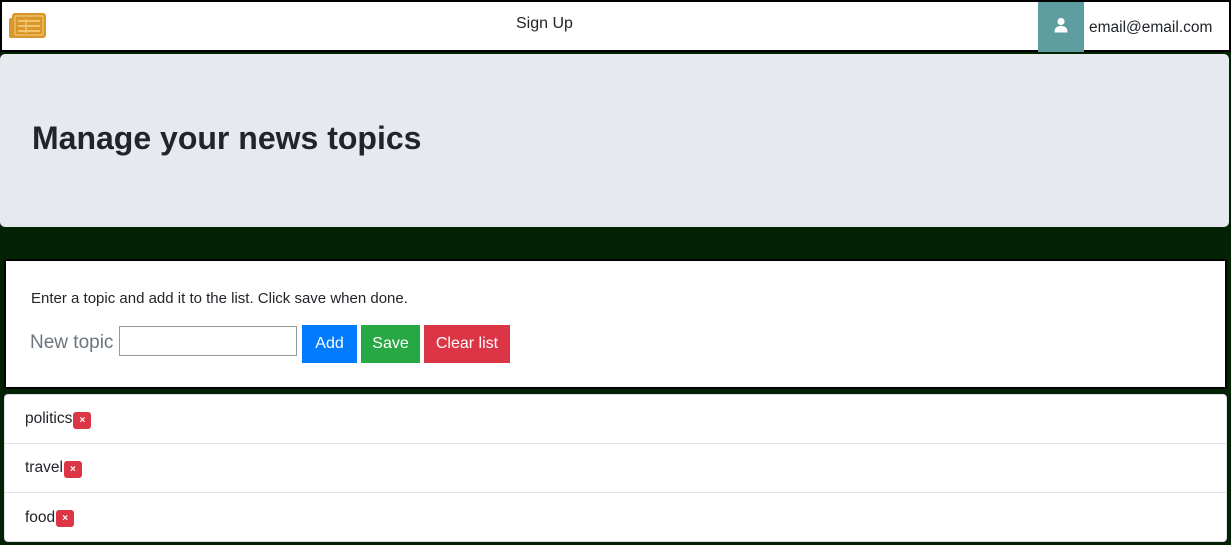 The image size is (1231, 545). What do you see at coordinates (72, 342) in the screenshot?
I see `new-topic-label: New topic` at bounding box center [72, 342].